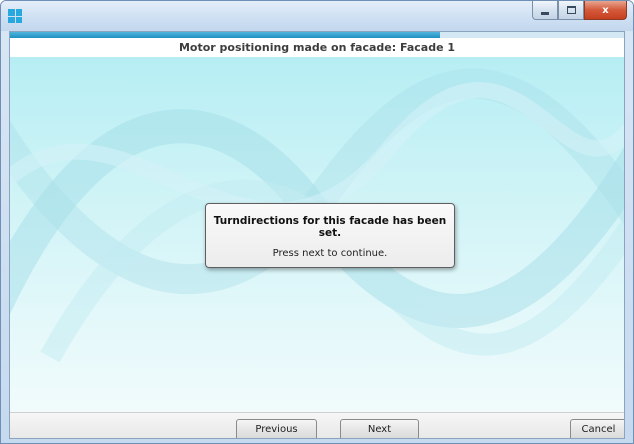 Image resolution: width=634 pixels, height=444 pixels. What do you see at coordinates (330, 253) in the screenshot?
I see `message-body: Press next to continue.` at bounding box center [330, 253].